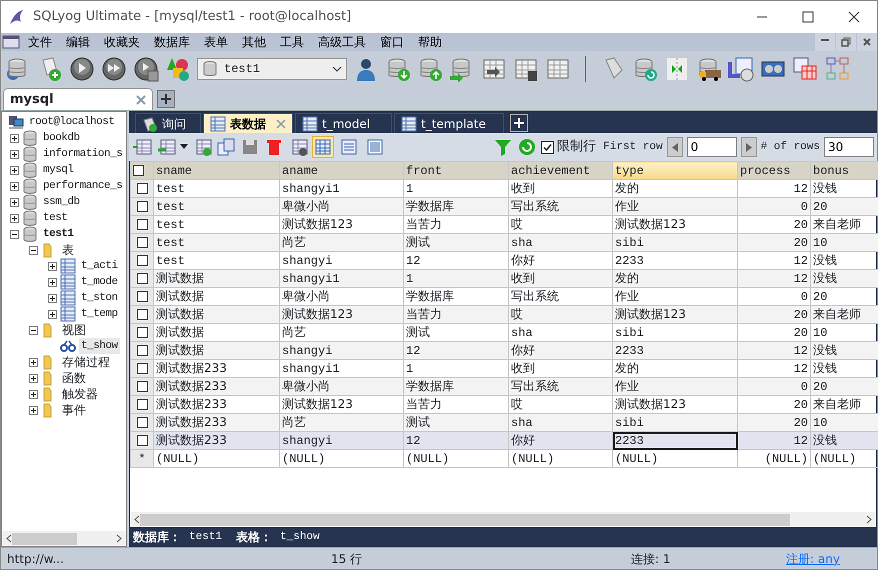  Describe the element at coordinates (674, 147) in the screenshot. I see `previous-button` at that location.